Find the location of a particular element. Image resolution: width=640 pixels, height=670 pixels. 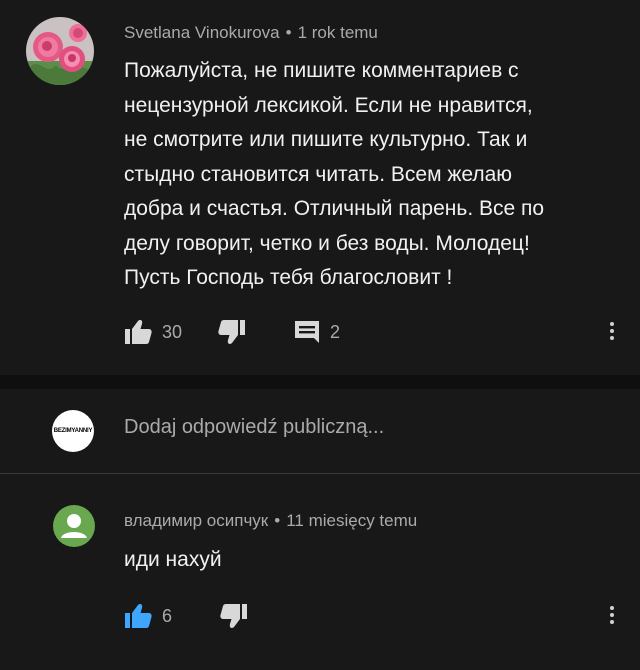

comment-line: не смотрите или пишите культурно. Так и is located at coordinates (326, 139).